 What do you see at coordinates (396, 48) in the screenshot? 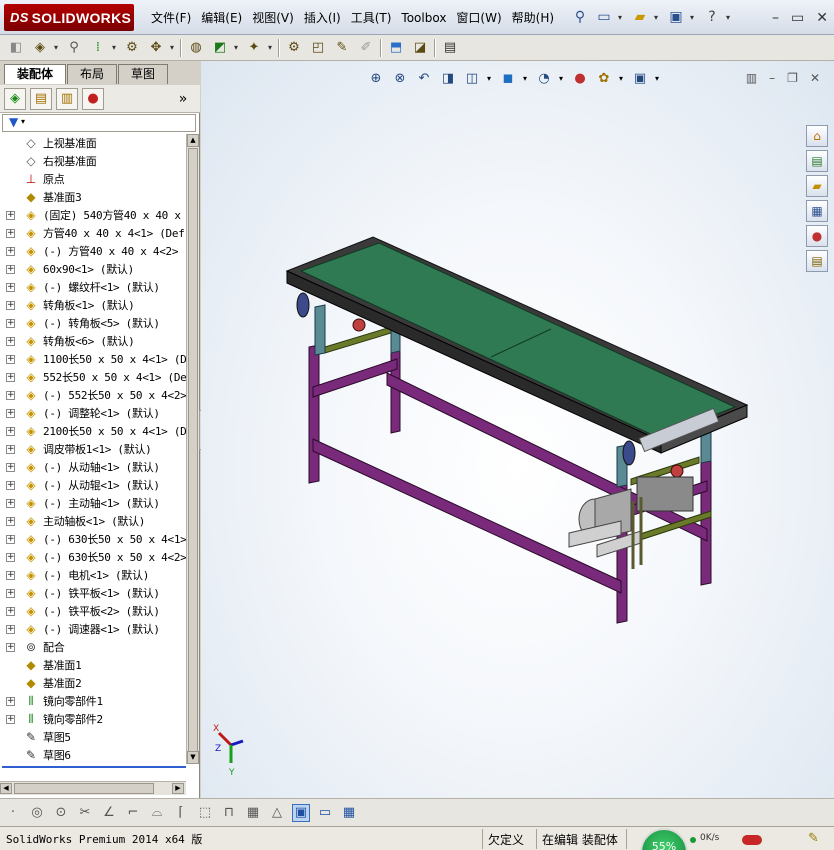
I see `update-speedpak-icon: ⬒` at bounding box center [396, 48].